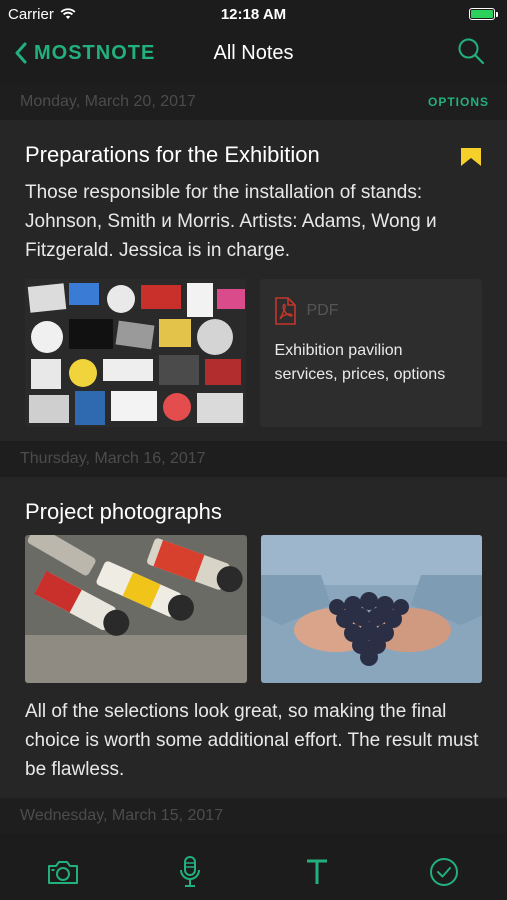 The image size is (507, 900). I want to click on date-header: Monday, March 20, 2017 OPTIONS, so click(253, 102).